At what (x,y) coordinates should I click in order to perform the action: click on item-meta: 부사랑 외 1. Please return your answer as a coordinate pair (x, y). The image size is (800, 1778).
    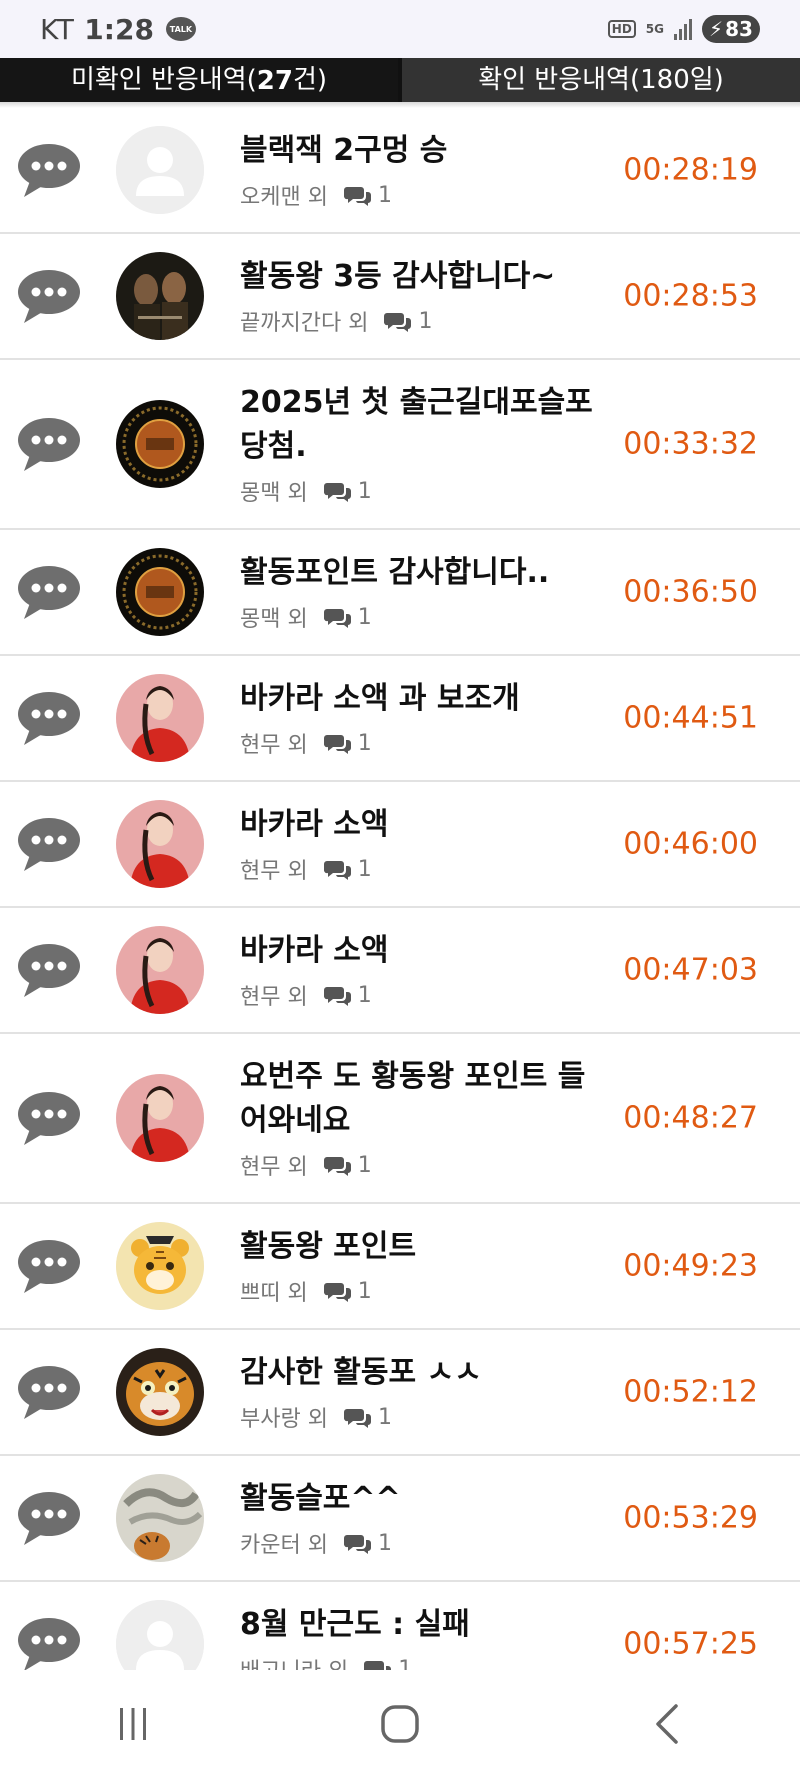
    Looking at the image, I should click on (425, 1417).